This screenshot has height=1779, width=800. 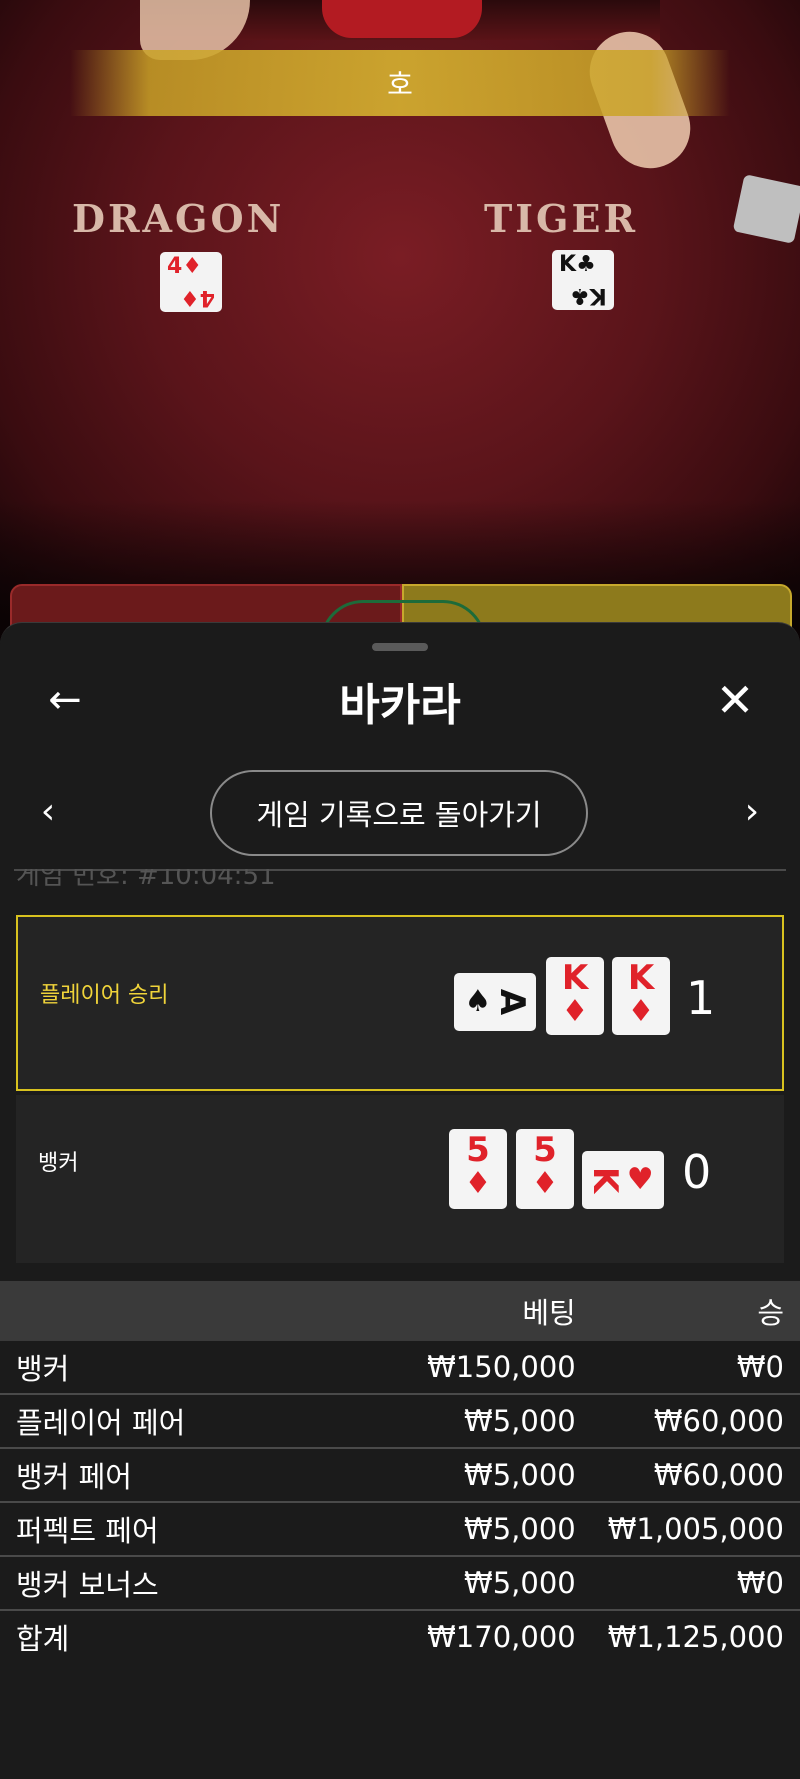 I want to click on result-banner: 호, so click(x=400, y=83).